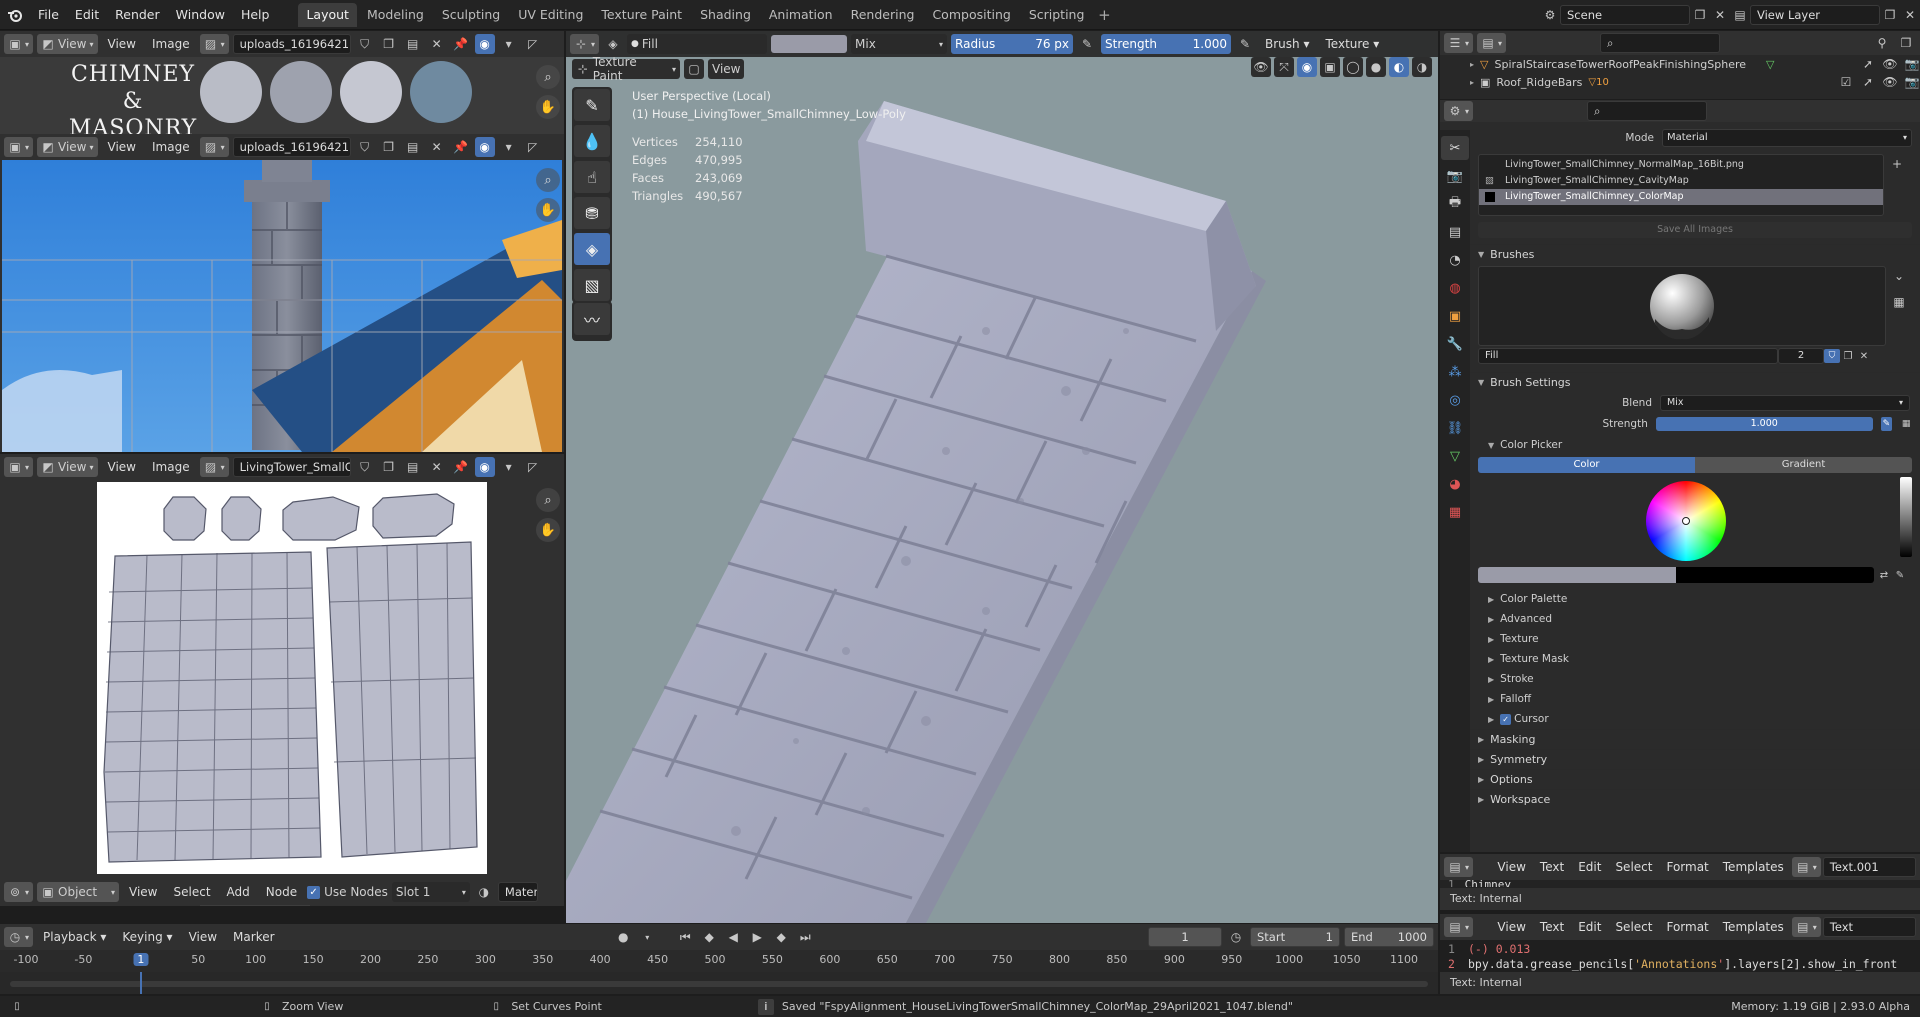  I want to click on jump-start-icon: ⏮, so click(685, 937).